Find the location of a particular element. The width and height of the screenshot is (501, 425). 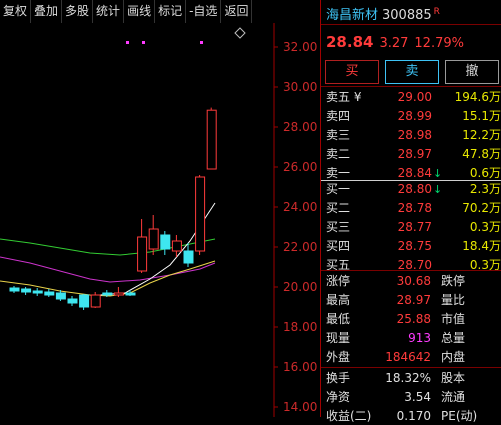

y-tick-label: 28.00 is located at coordinates (300, 127).